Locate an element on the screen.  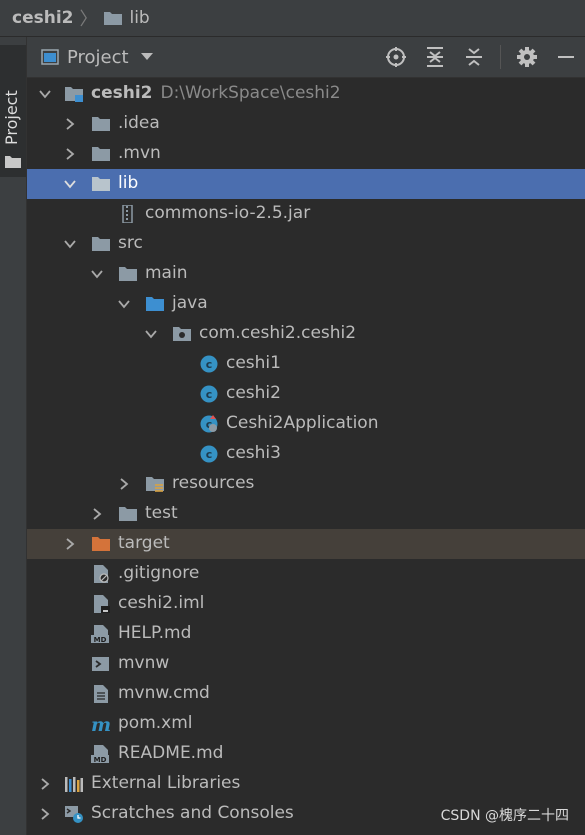
library-icon is located at coordinates (74, 784).